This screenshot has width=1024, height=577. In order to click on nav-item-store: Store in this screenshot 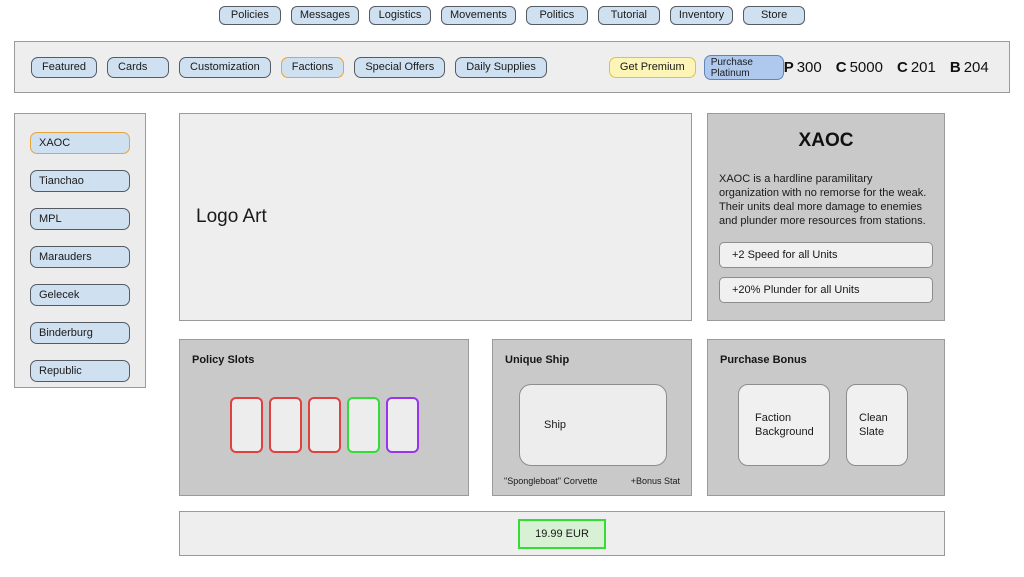, I will do `click(774, 15)`.